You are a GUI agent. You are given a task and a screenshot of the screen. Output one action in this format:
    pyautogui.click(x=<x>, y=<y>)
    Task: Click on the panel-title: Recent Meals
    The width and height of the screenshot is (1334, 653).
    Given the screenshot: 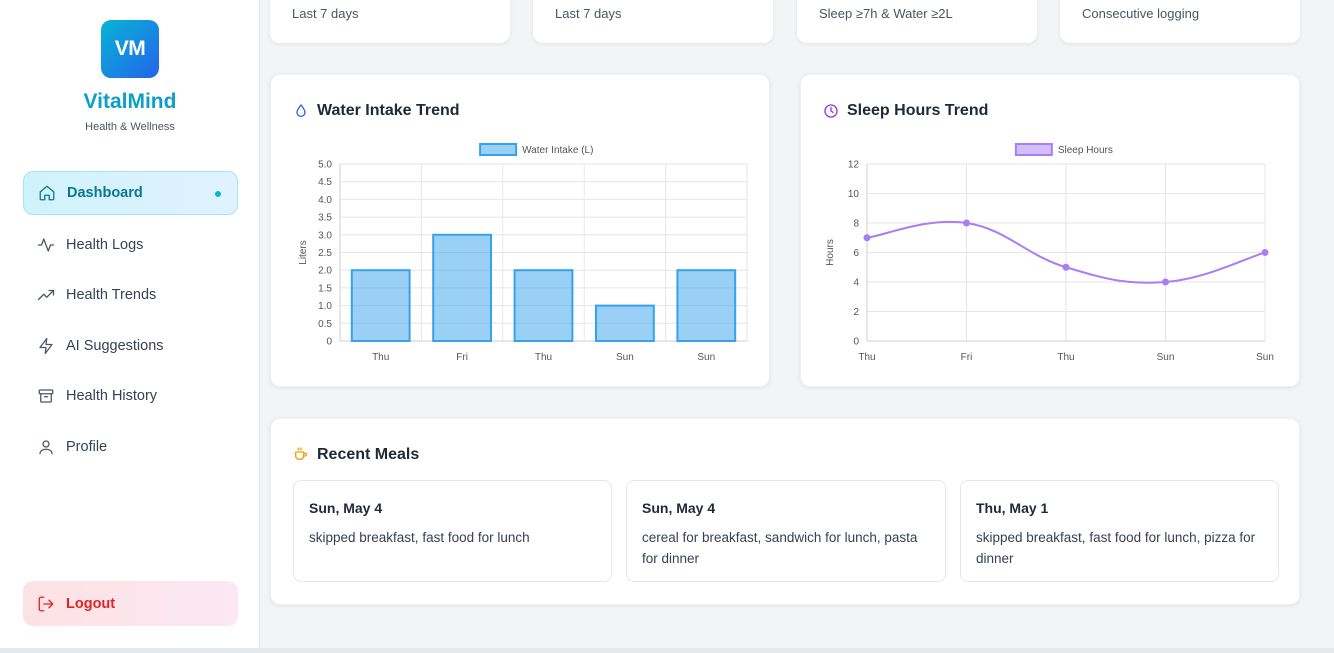 What is the action you would take?
    pyautogui.click(x=368, y=454)
    